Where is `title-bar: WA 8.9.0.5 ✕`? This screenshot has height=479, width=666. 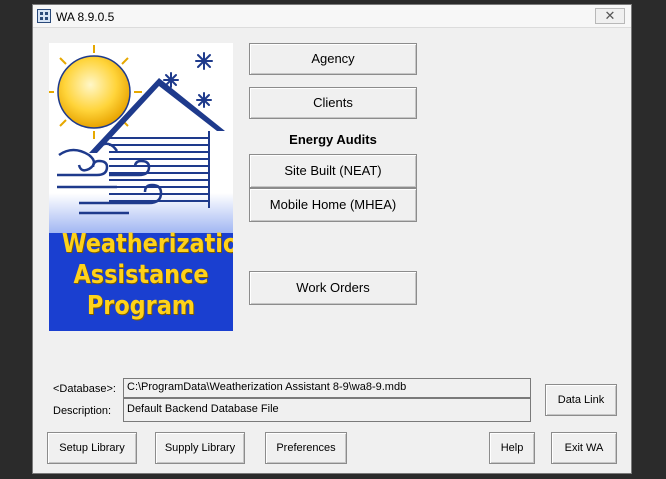 title-bar: WA 8.9.0.5 ✕ is located at coordinates (332, 16).